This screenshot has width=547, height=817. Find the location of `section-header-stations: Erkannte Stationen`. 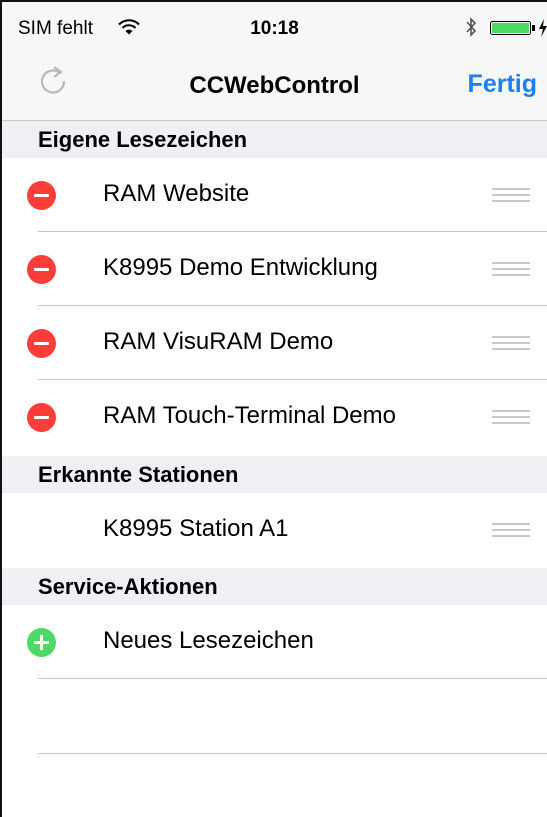

section-header-stations: Erkannte Stationen is located at coordinates (274, 474).